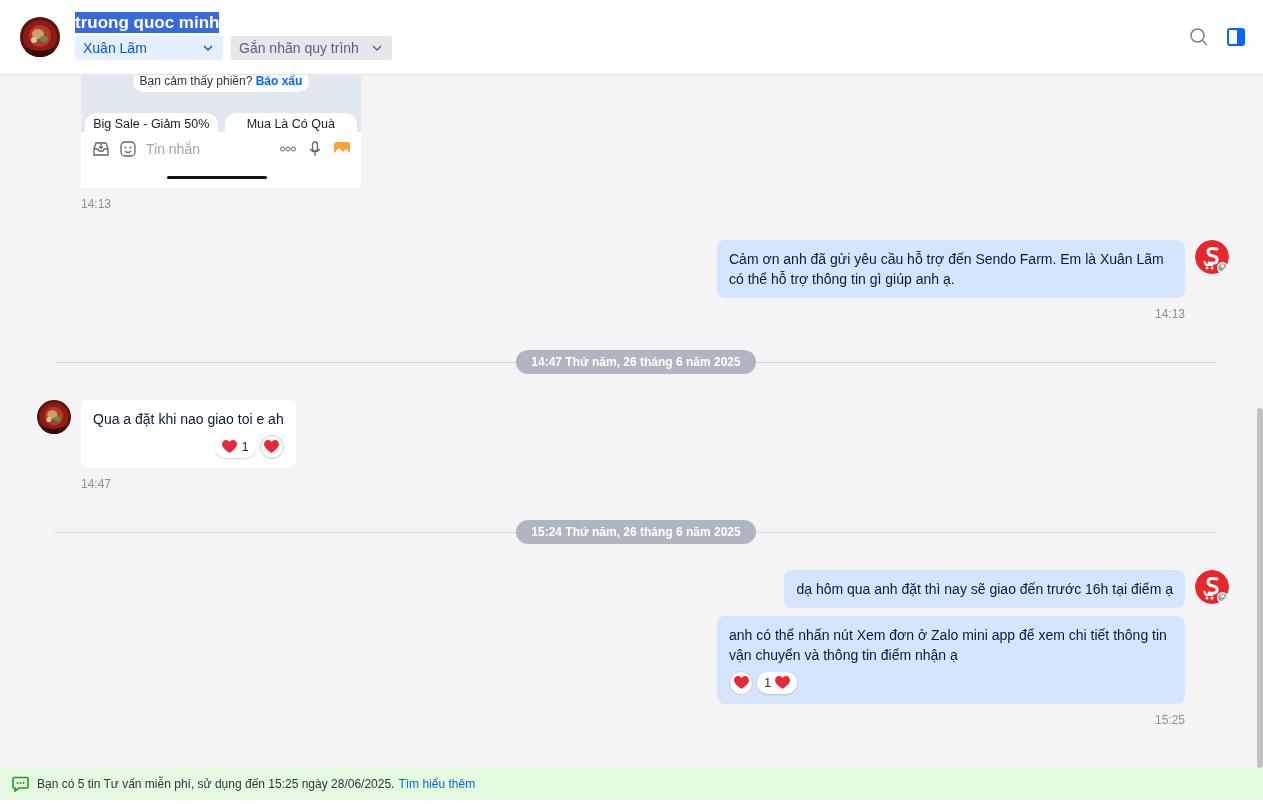 The height and width of the screenshot is (804, 1263). What do you see at coordinates (1260, 588) in the screenshot?
I see `scrollbar` at bounding box center [1260, 588].